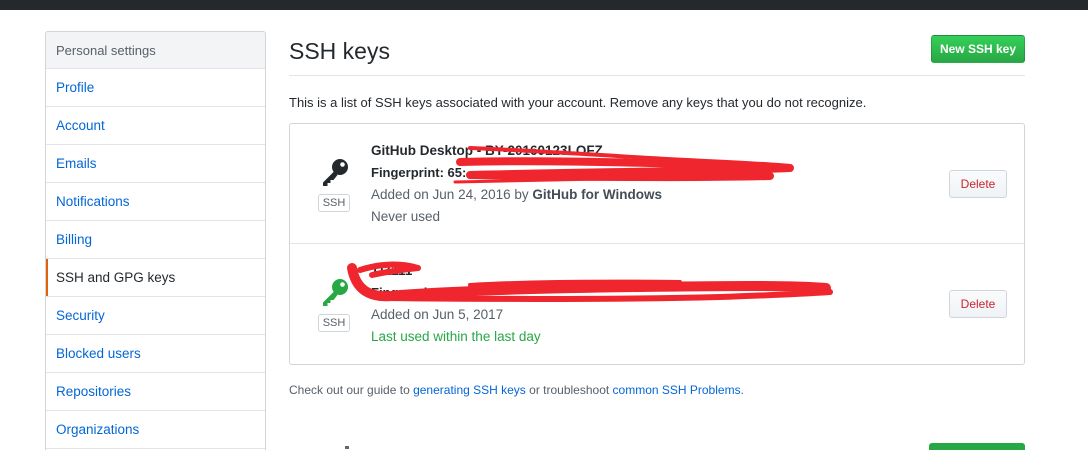 Image resolution: width=1088 pixels, height=450 pixels. I want to click on sidebar-item-billing: Billing, so click(155, 240).